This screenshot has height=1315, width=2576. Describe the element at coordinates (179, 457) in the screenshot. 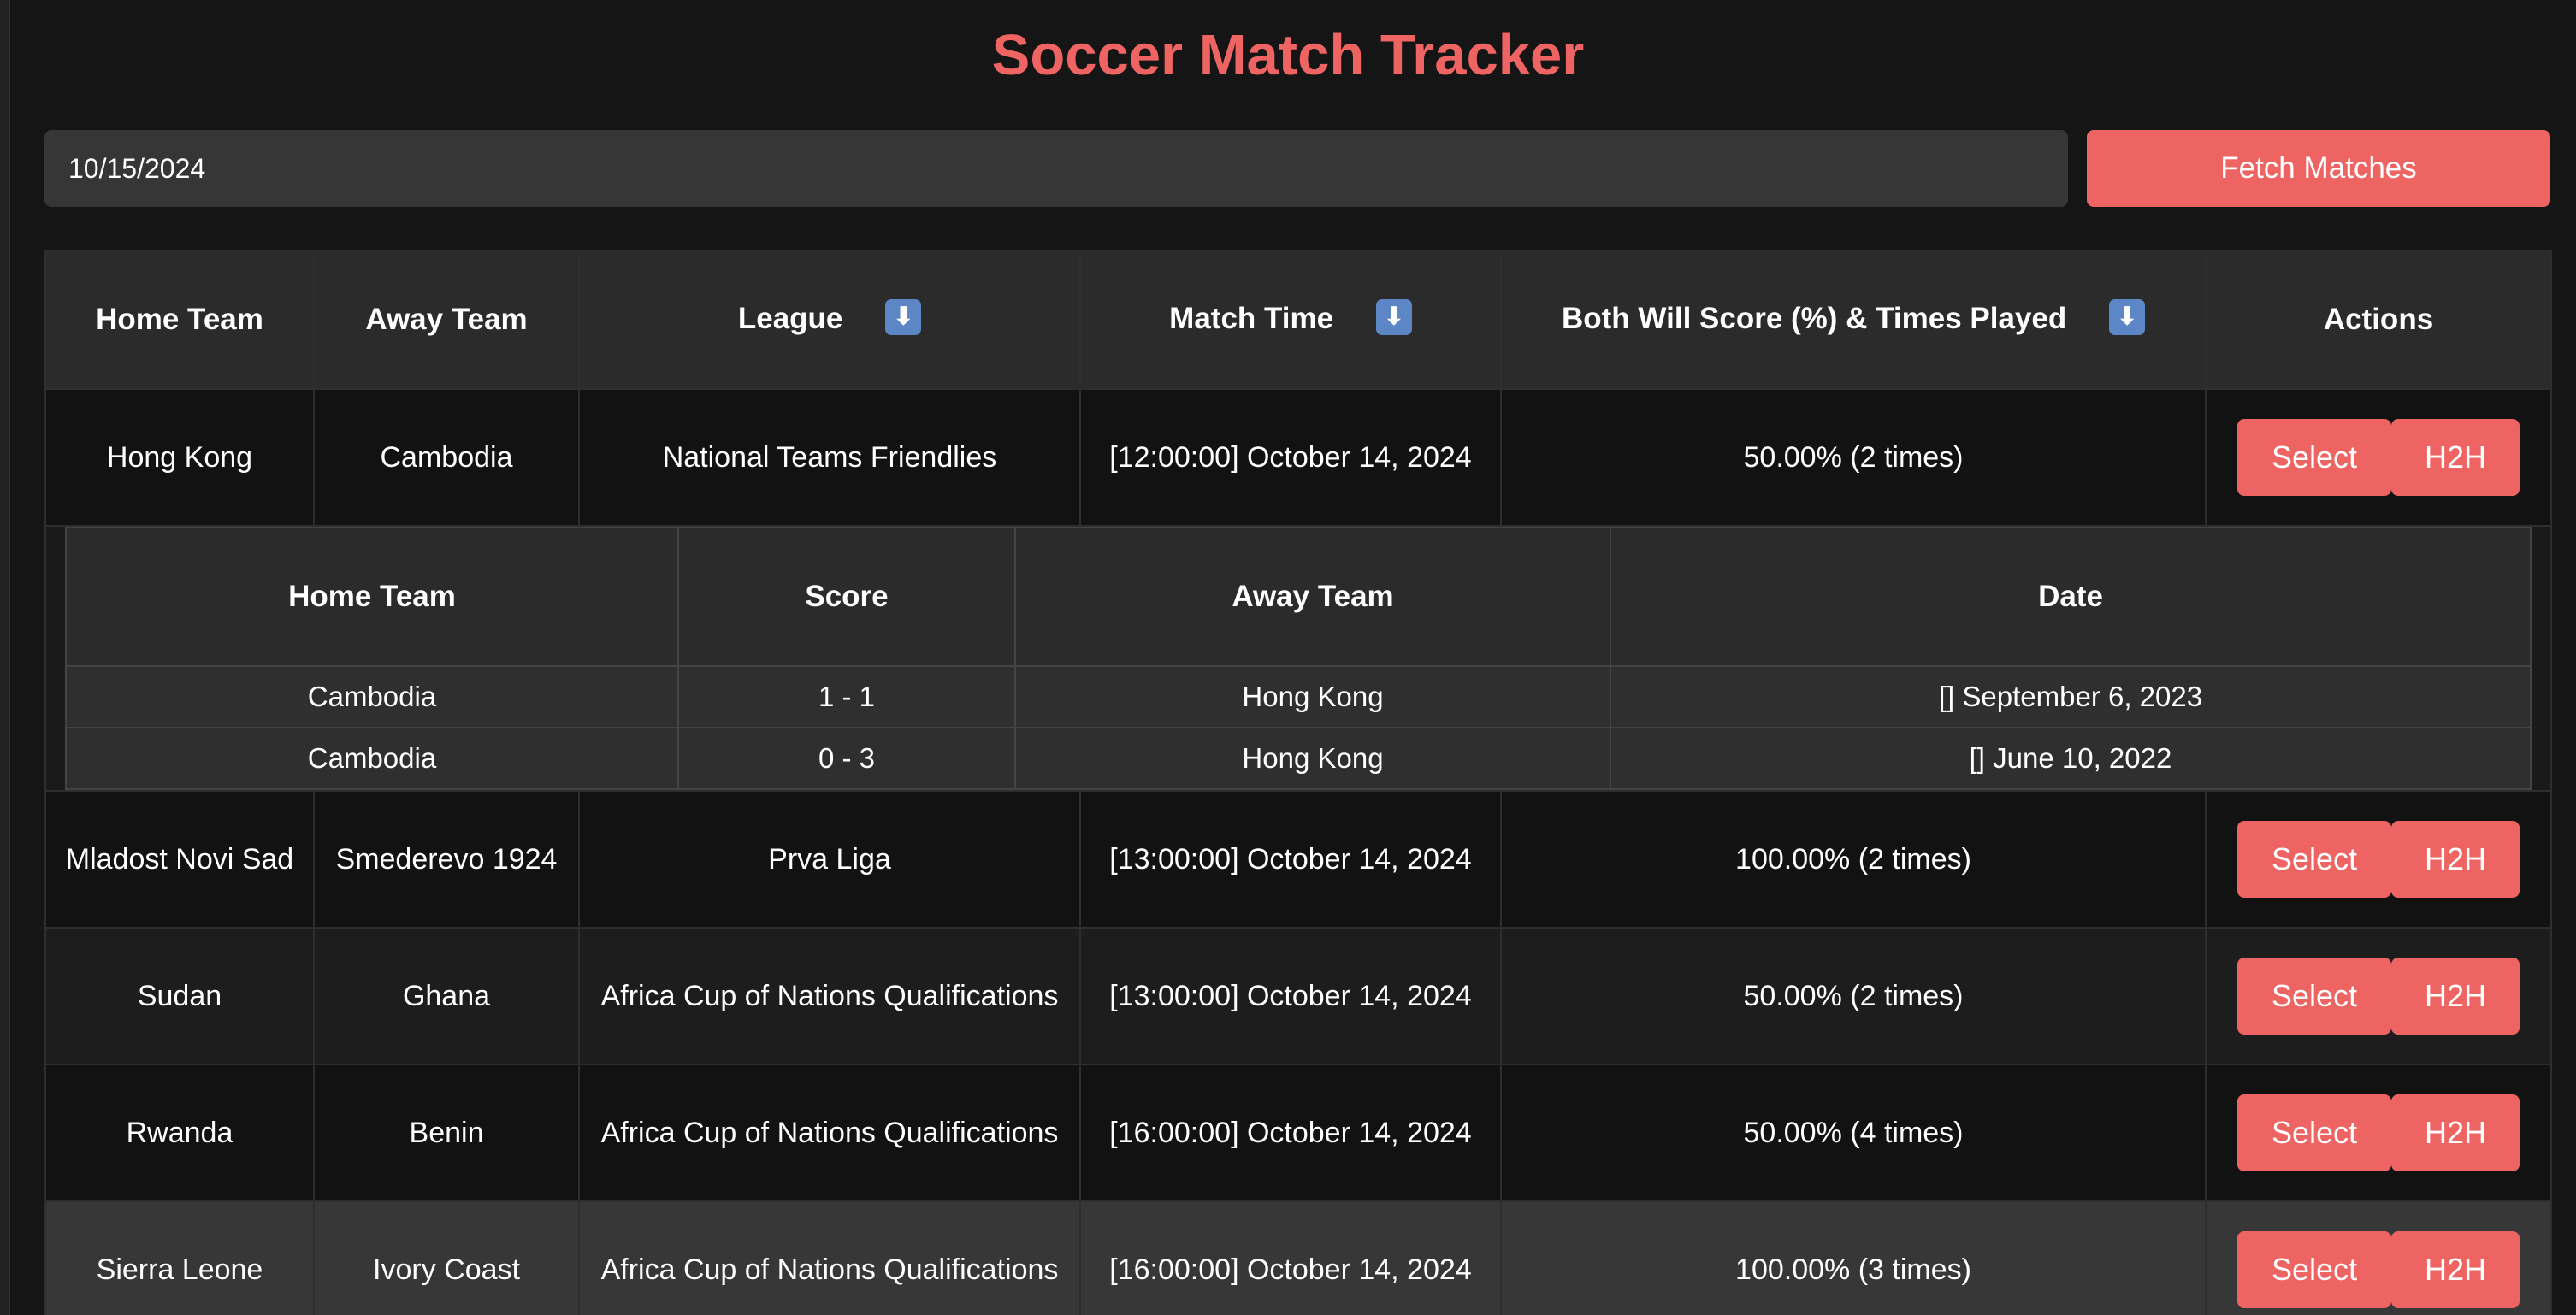

I see `home-team-cell: Hong Kong` at that location.